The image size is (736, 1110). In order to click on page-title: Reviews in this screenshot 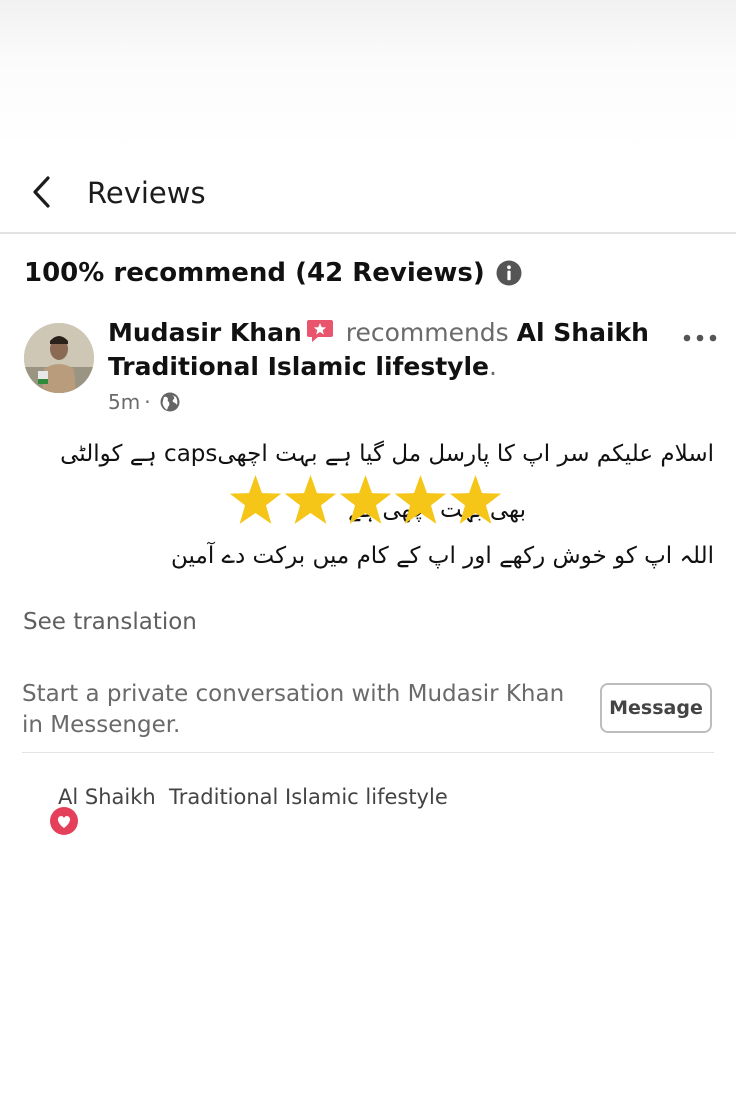, I will do `click(146, 193)`.